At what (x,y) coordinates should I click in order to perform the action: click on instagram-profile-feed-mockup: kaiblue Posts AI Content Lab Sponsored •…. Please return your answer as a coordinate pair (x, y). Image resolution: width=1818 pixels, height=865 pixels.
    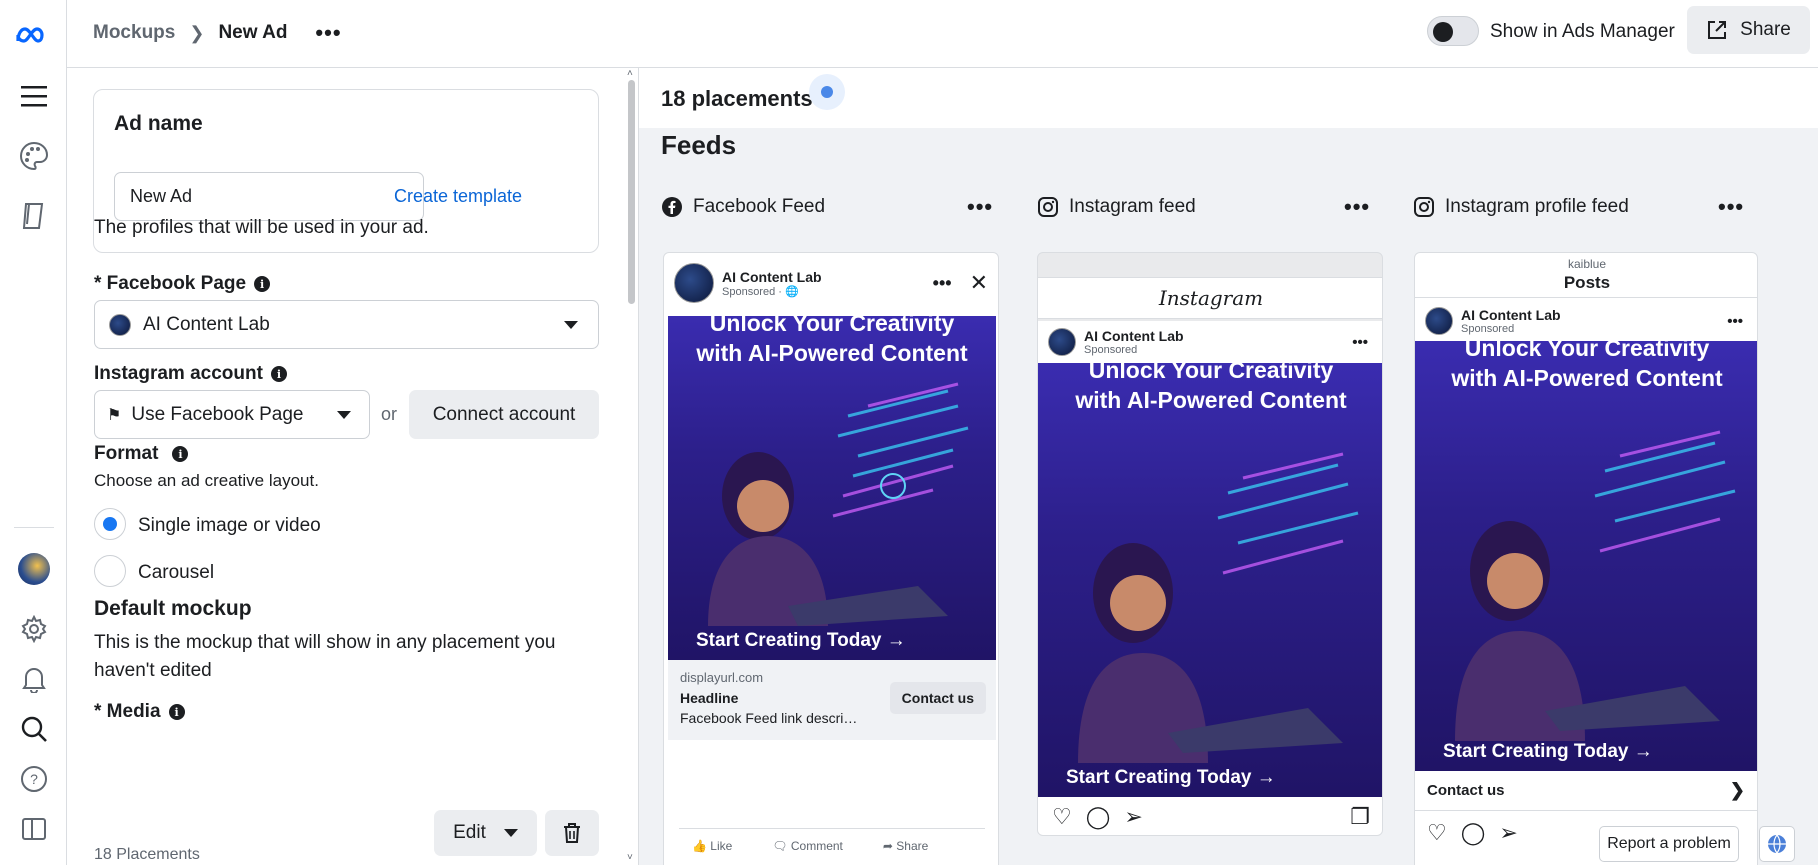
    Looking at the image, I should click on (1586, 558).